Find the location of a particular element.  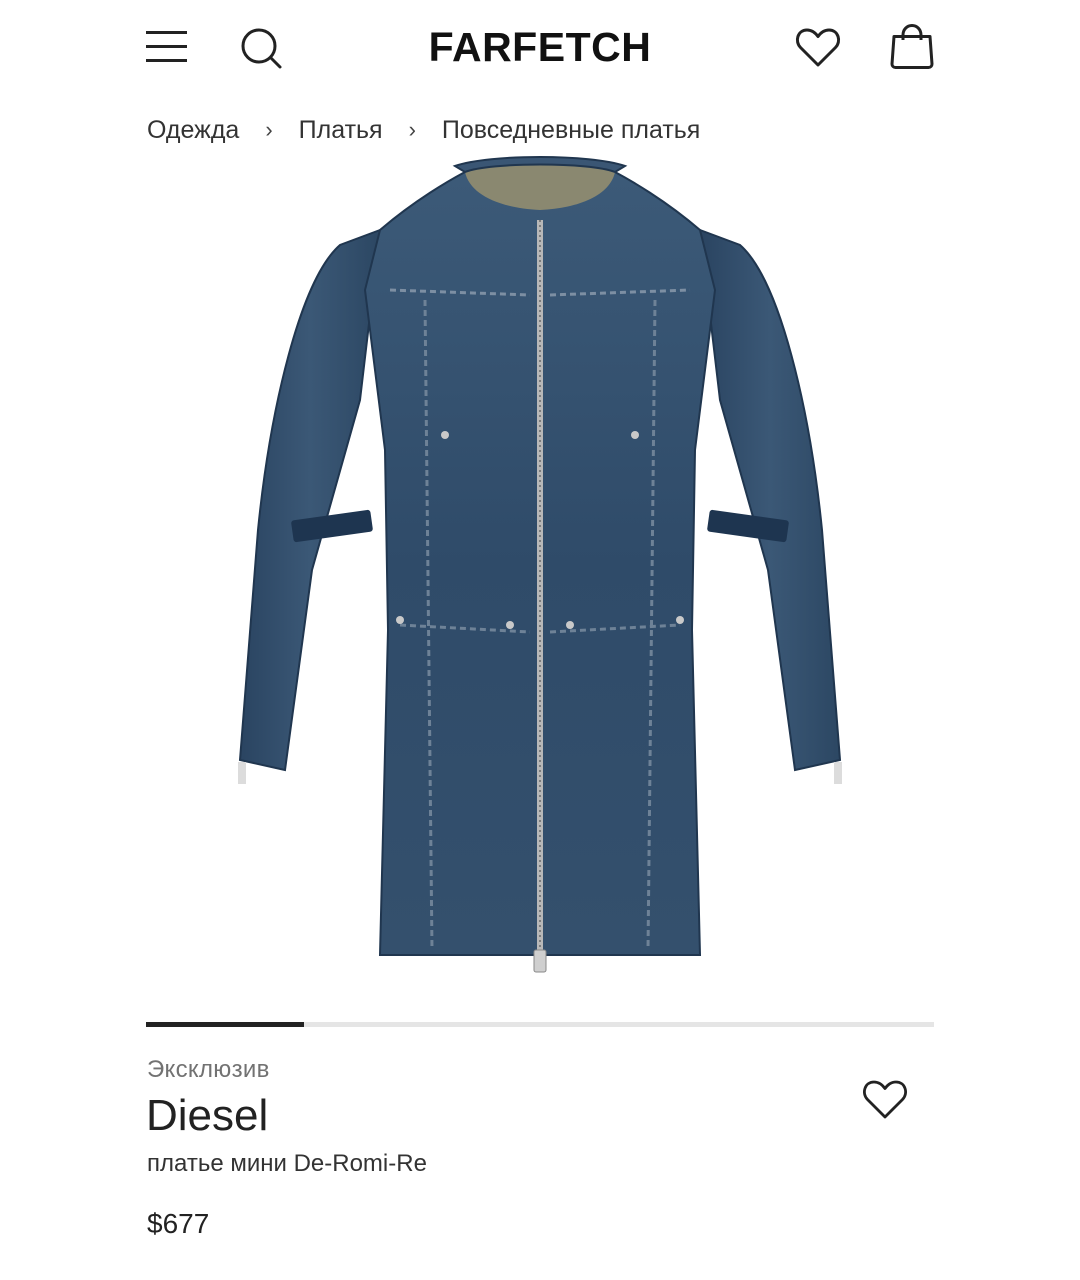

brand-name: Diesel is located at coordinates (207, 1116).